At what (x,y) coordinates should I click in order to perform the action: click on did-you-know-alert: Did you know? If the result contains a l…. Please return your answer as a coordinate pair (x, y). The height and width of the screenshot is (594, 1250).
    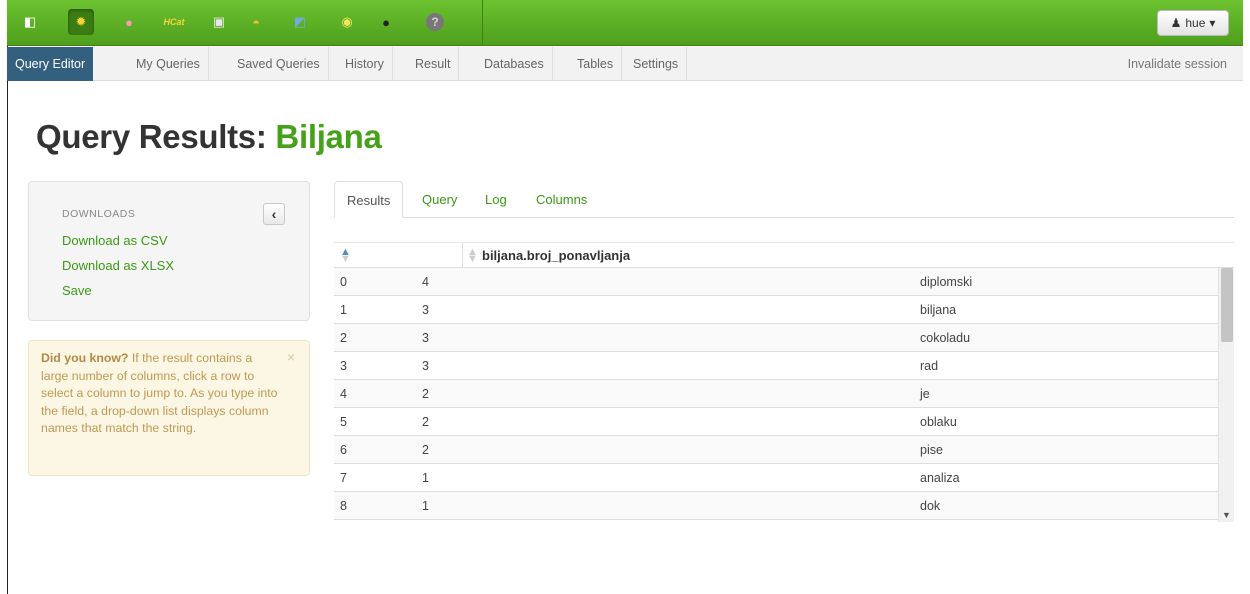
    Looking at the image, I should click on (169, 408).